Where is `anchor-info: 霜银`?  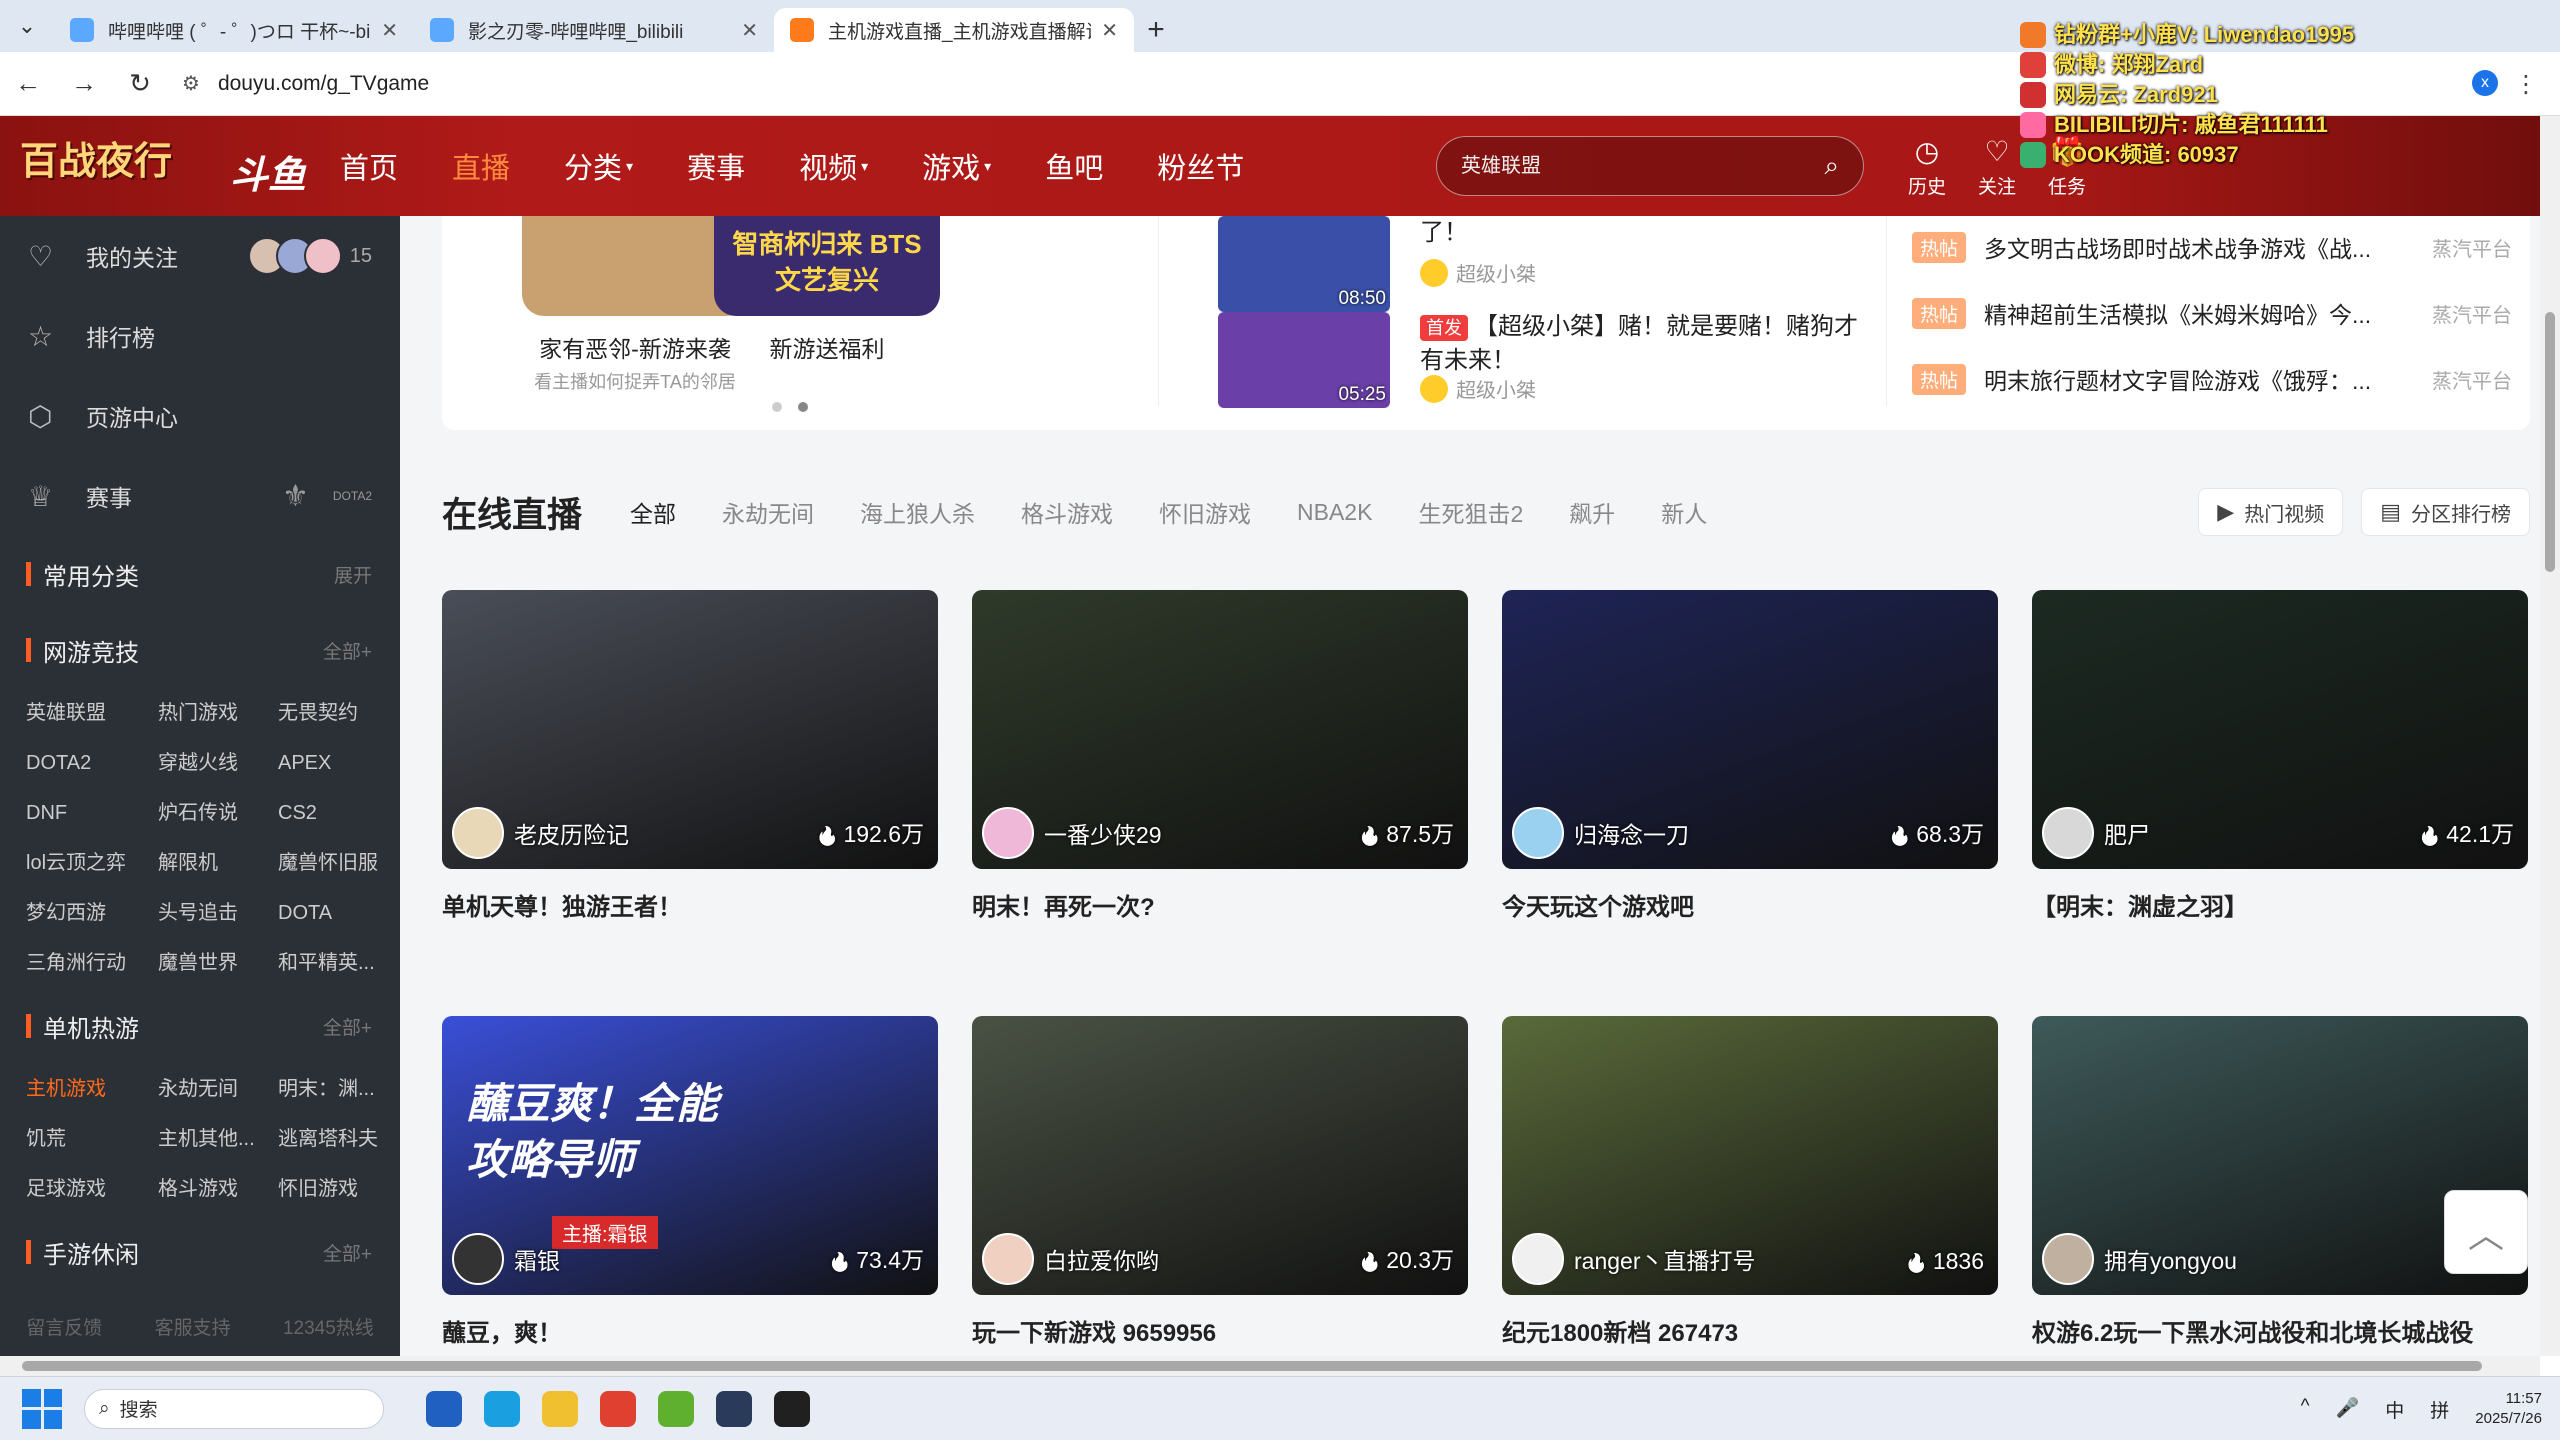 anchor-info: 霜银 is located at coordinates (506, 1259).